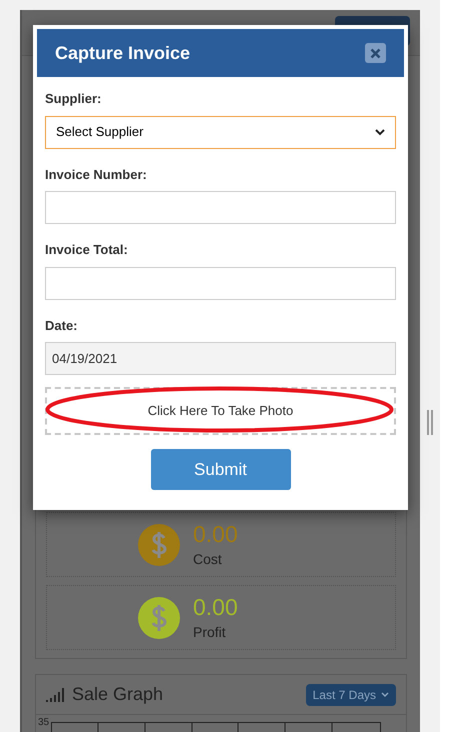 The height and width of the screenshot is (732, 458). What do you see at coordinates (73, 99) in the screenshot?
I see `field-label: Supplier:` at bounding box center [73, 99].